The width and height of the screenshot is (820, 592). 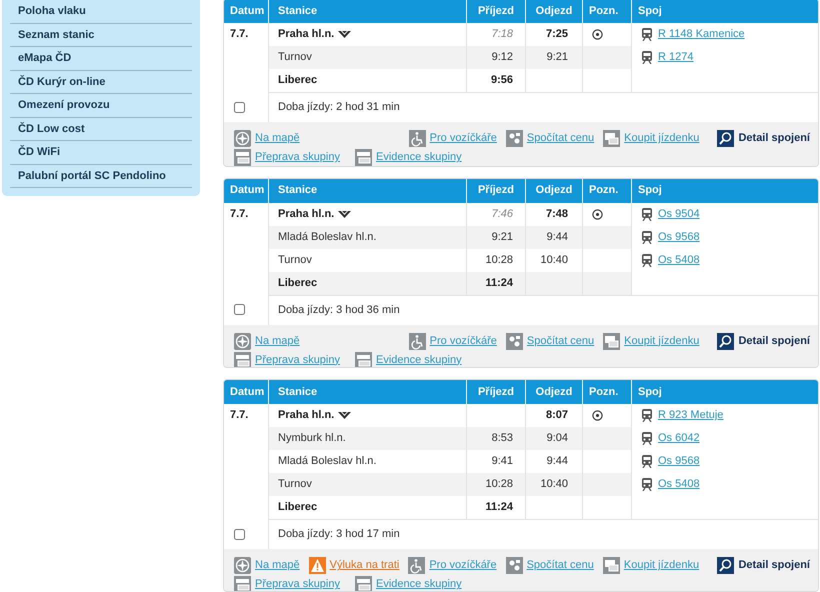 I want to click on arrival-time: 8:53, so click(x=502, y=438).